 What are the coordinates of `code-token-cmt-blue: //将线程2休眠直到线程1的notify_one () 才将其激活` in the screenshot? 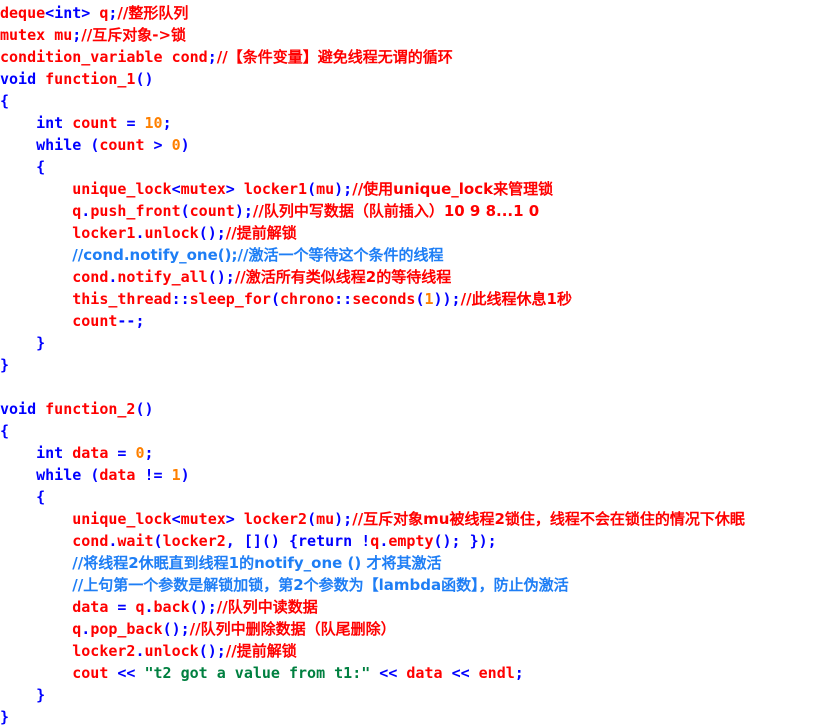 It's located at (257, 563).